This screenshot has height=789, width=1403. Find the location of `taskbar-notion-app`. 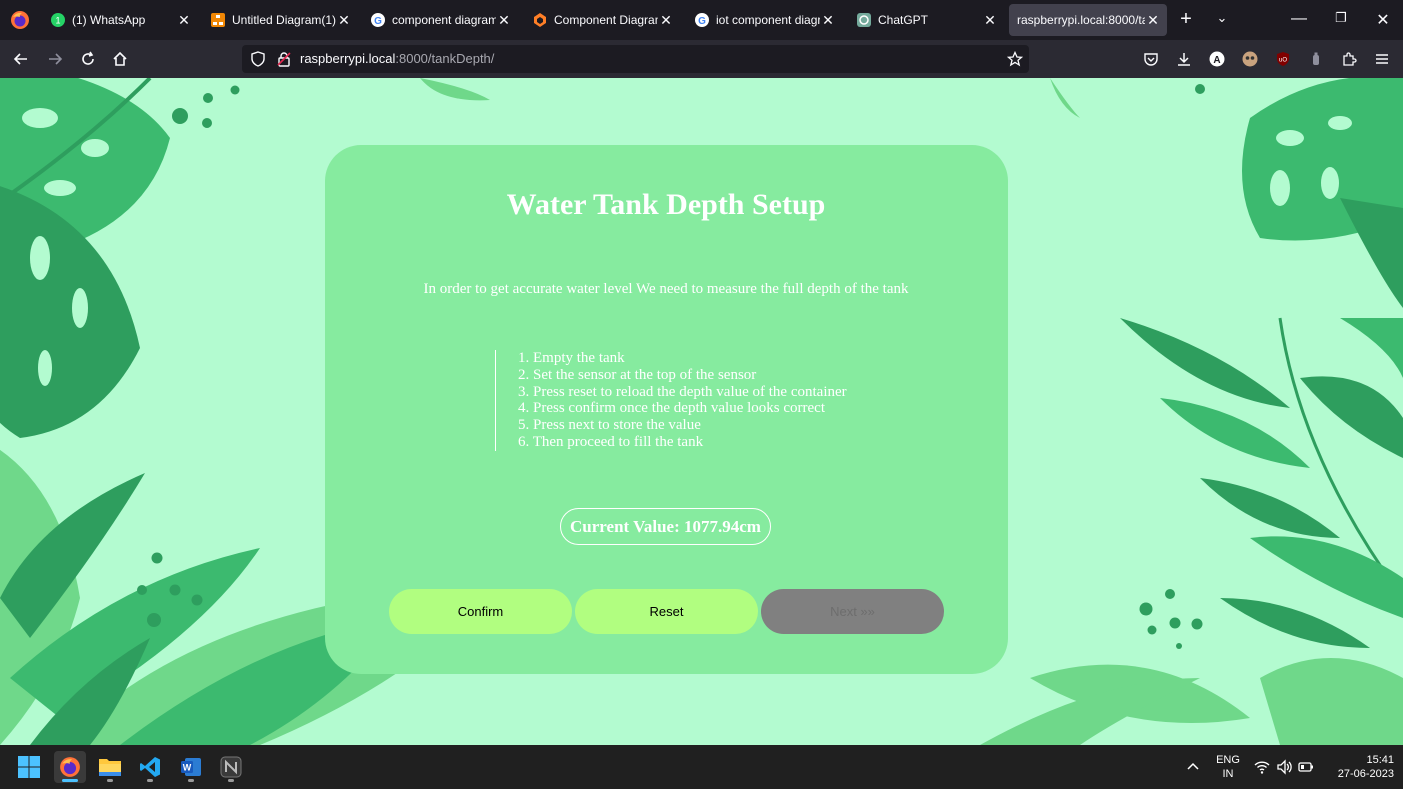

taskbar-notion-app is located at coordinates (231, 767).